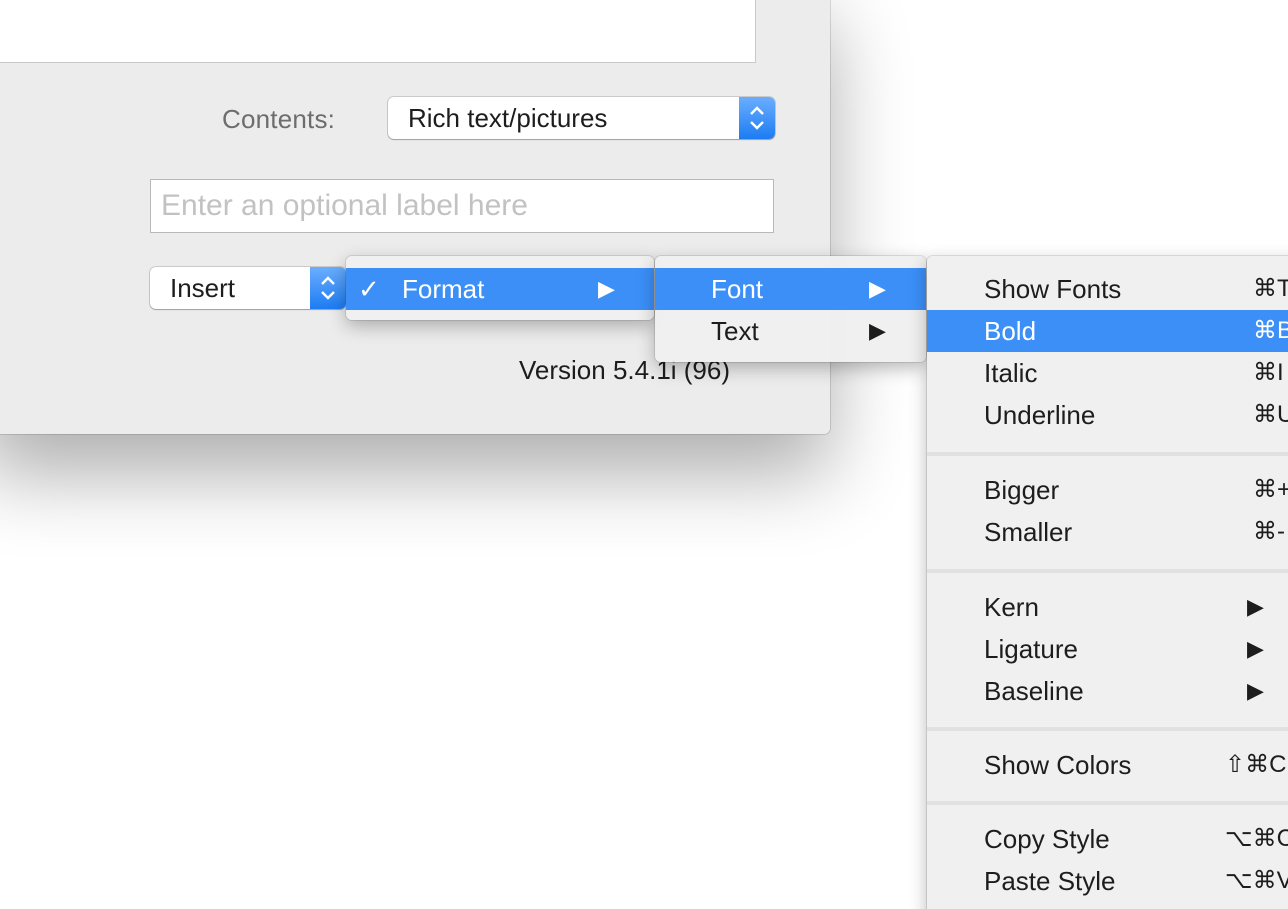  Describe the element at coordinates (443, 289) in the screenshot. I see `menu-item-label: Format` at that location.